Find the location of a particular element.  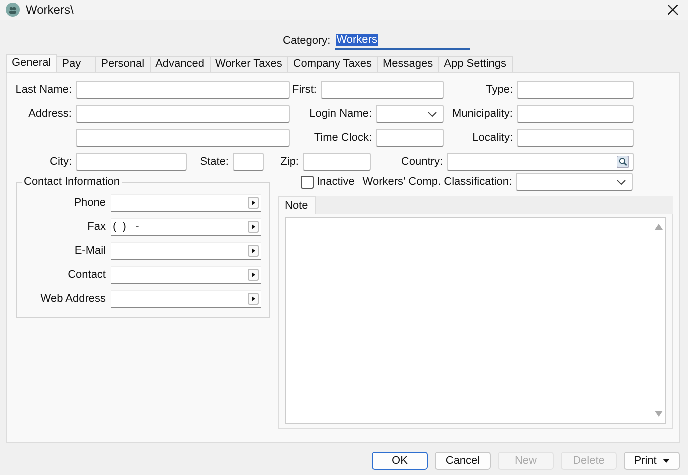

caret-icon is located at coordinates (666, 461).